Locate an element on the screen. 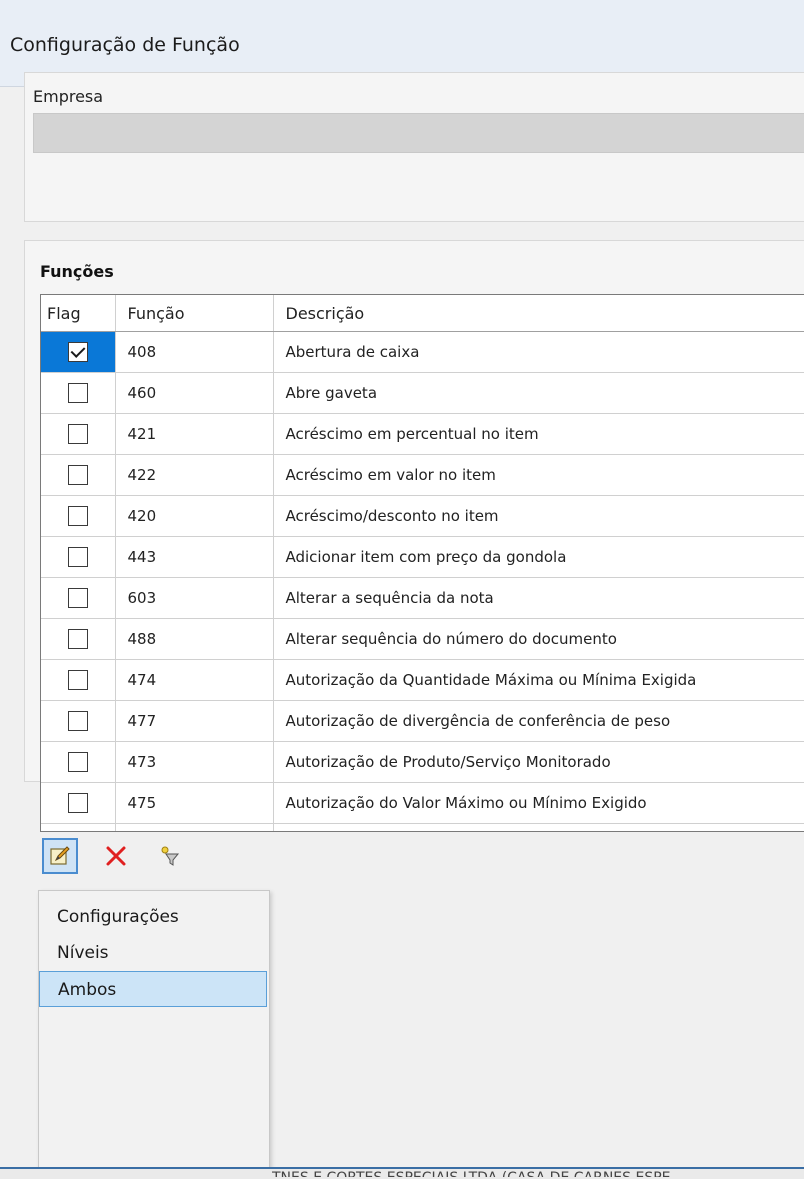 This screenshot has width=804, height=1179. table-row: 500Autorização para liberação de limite is located at coordinates (422, 827).